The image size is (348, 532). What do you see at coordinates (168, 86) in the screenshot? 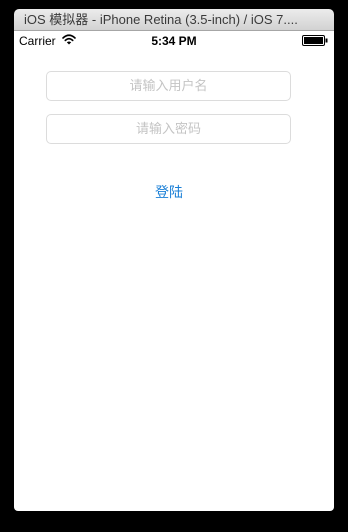
I see `username-input` at bounding box center [168, 86].